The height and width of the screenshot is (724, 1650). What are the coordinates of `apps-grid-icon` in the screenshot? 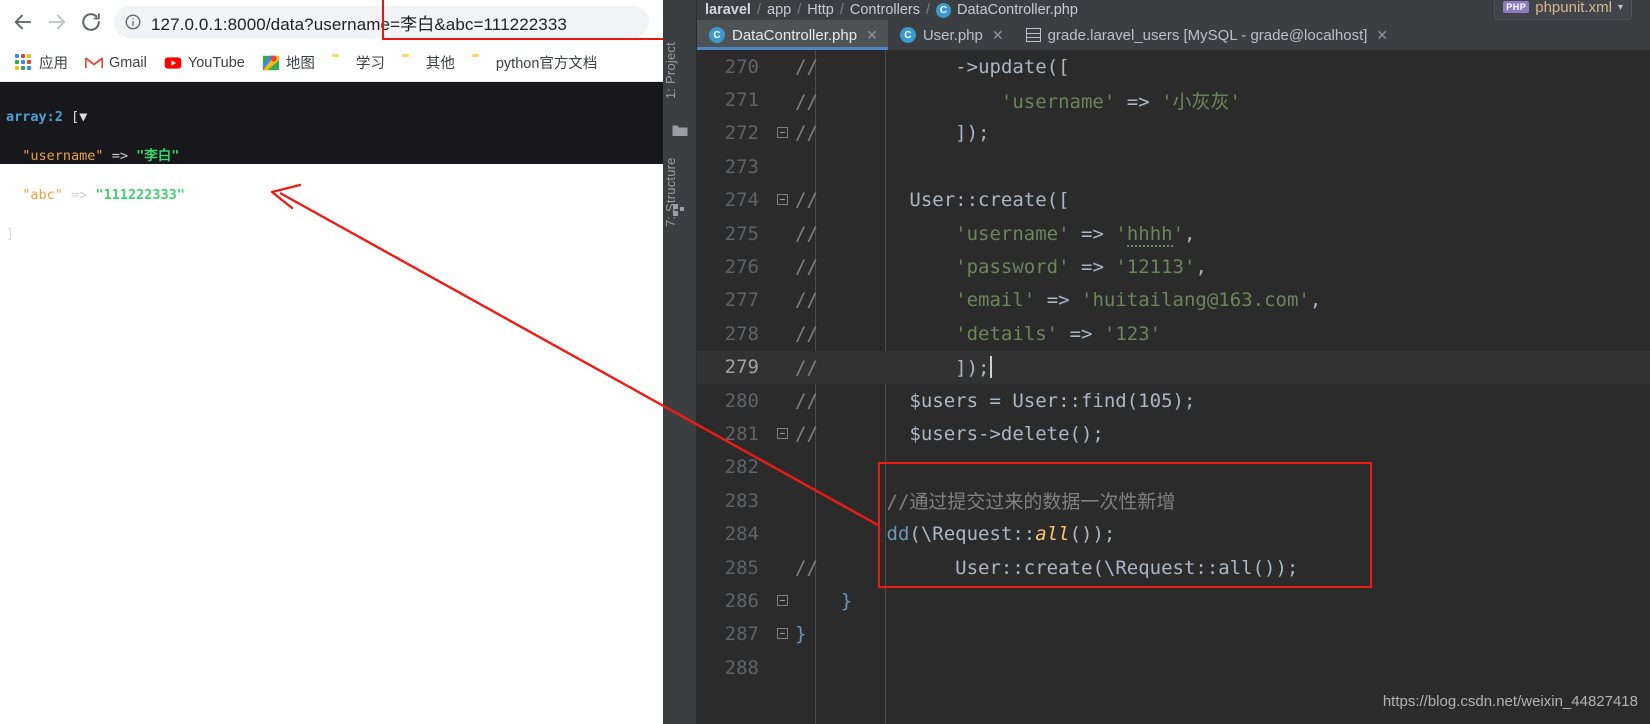 It's located at (24, 62).